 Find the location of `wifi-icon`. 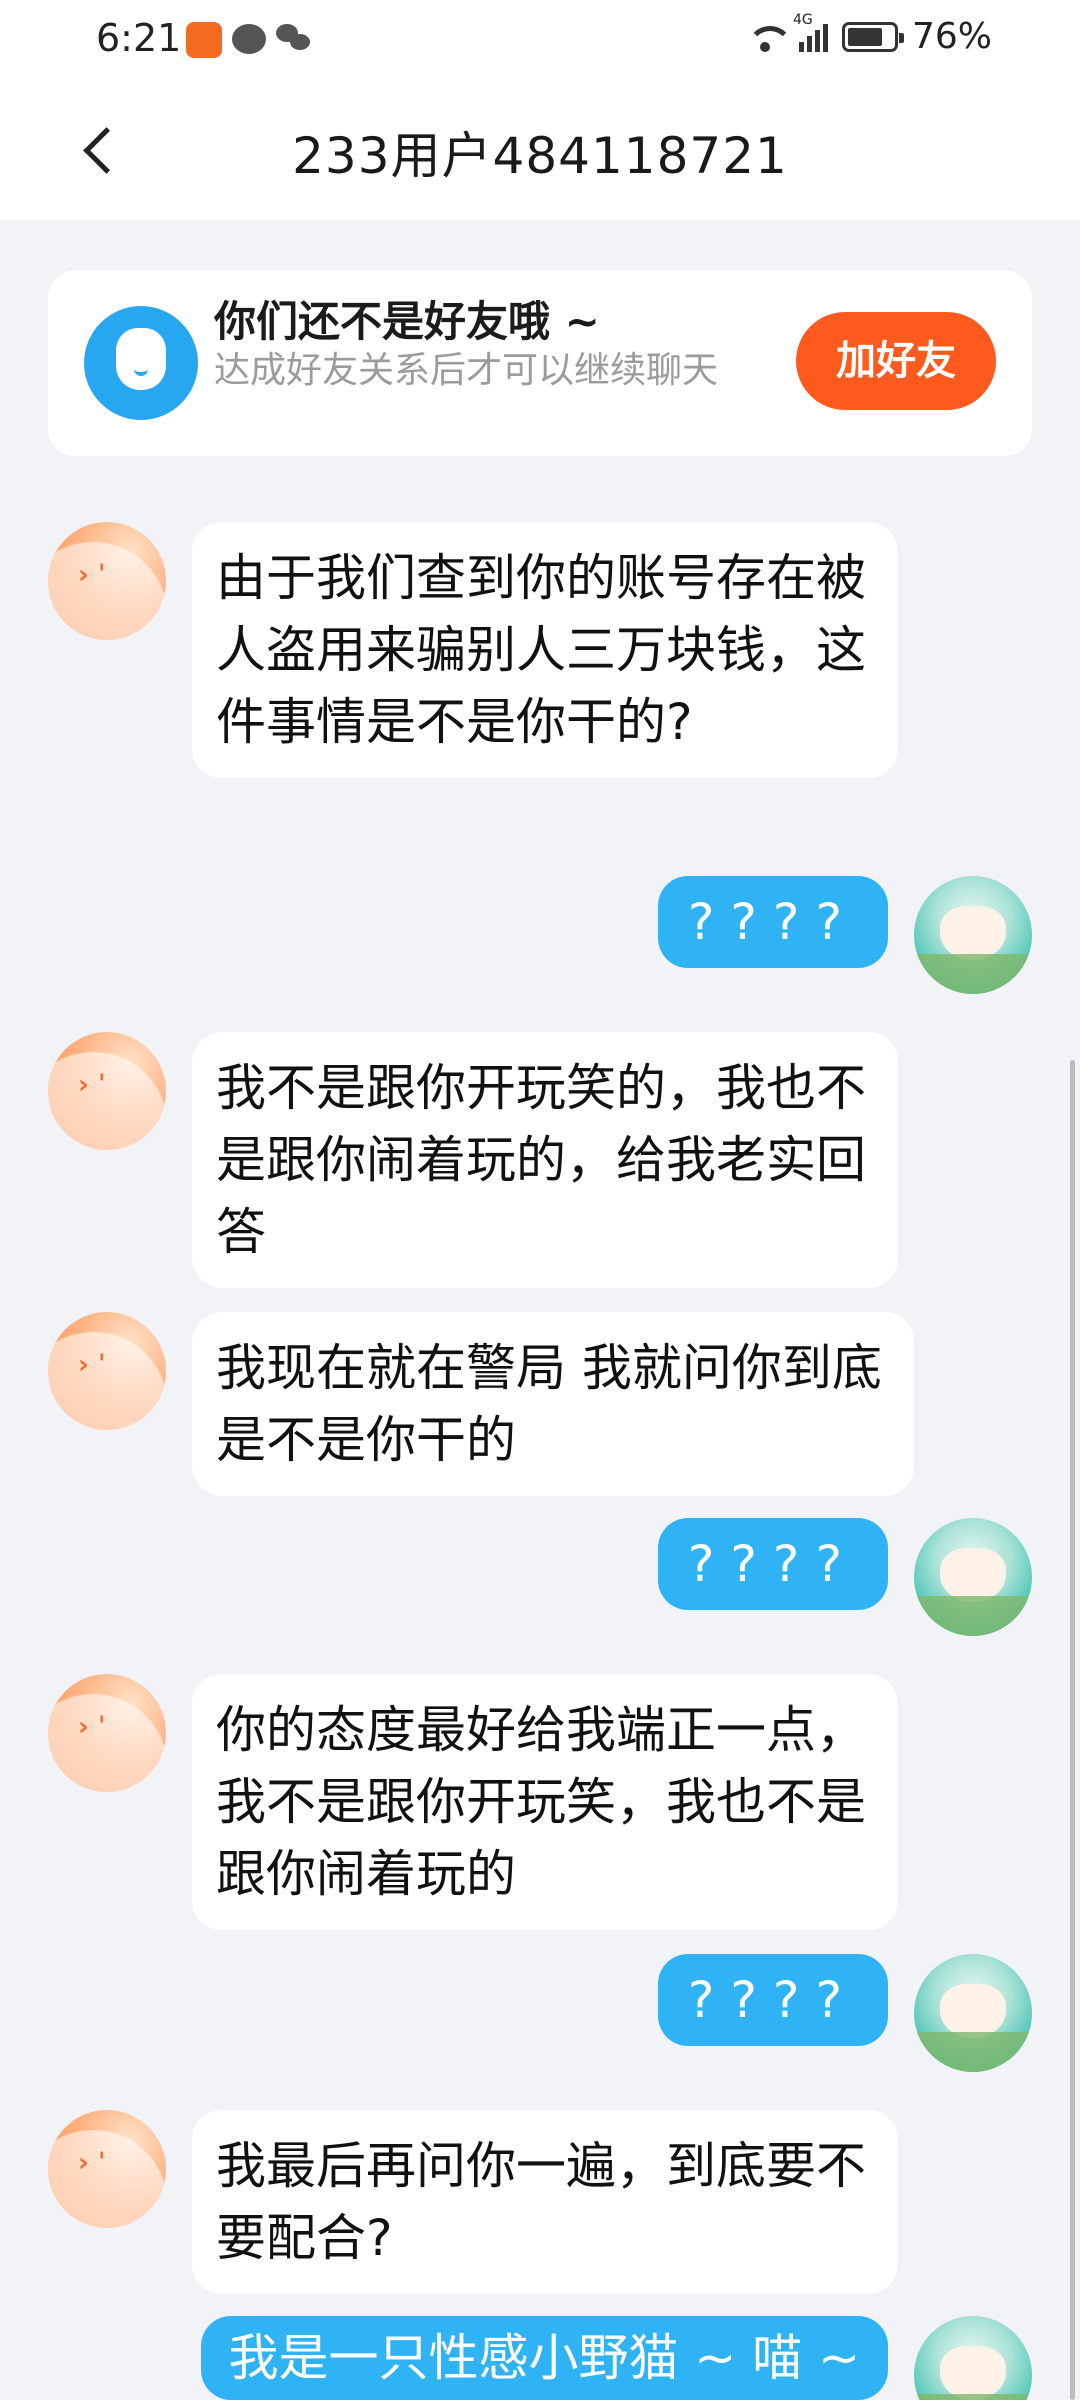

wifi-icon is located at coordinates (769, 37).